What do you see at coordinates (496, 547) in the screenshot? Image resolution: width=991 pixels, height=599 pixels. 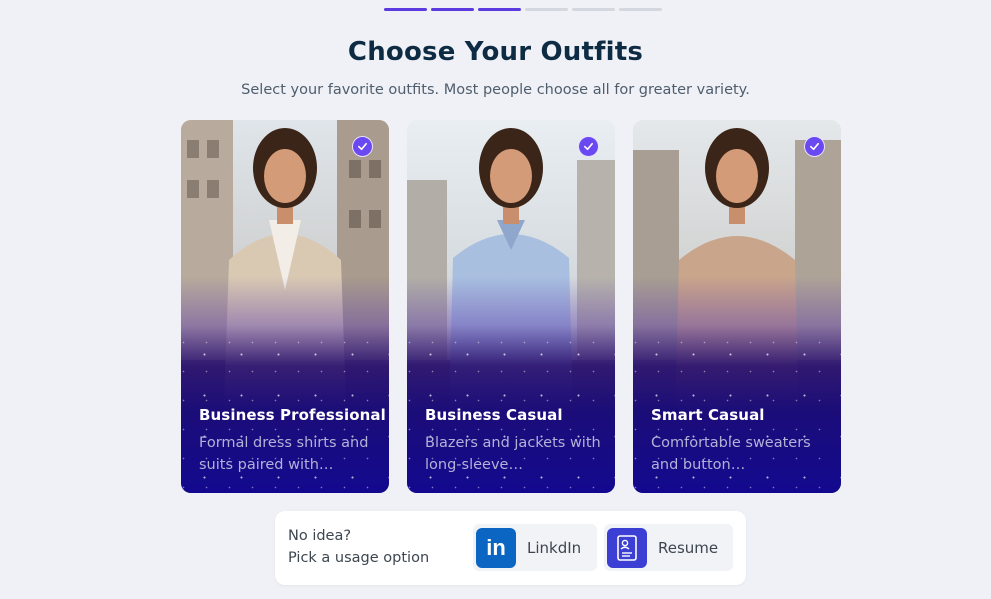 I see `linkedin-icon: in` at bounding box center [496, 547].